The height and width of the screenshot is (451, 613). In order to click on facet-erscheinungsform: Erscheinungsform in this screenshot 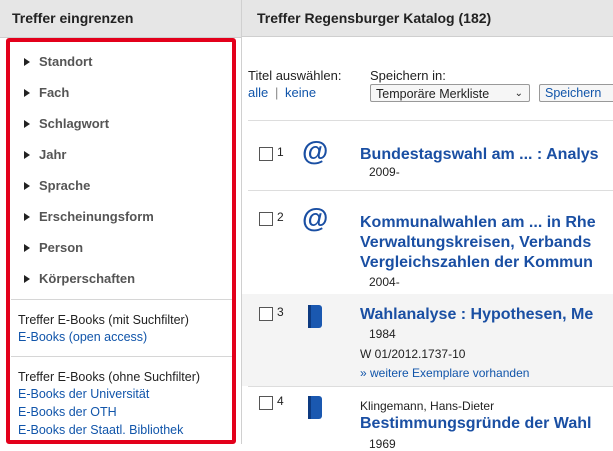, I will do `click(89, 216)`.